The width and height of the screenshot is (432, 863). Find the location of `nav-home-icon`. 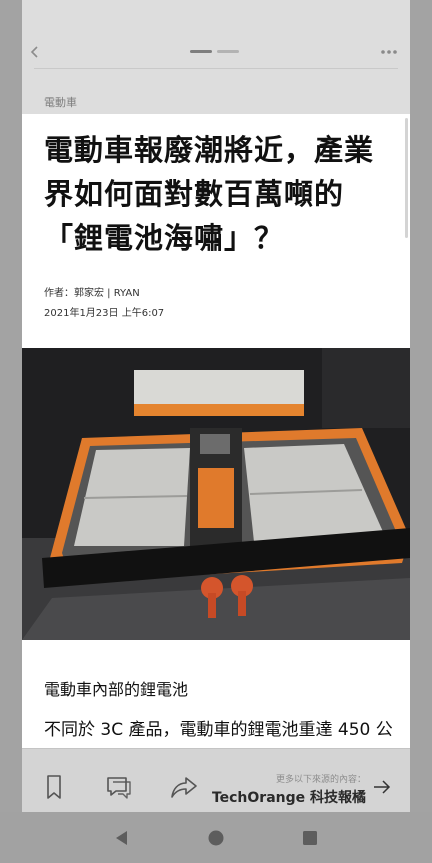

nav-home-icon is located at coordinates (216, 838).